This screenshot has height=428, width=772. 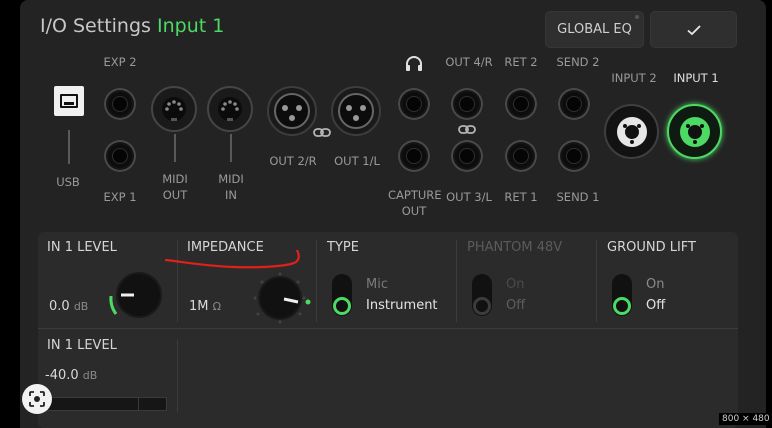 What do you see at coordinates (745, 419) in the screenshot?
I see `resolution-badge: 800 × 480` at bounding box center [745, 419].